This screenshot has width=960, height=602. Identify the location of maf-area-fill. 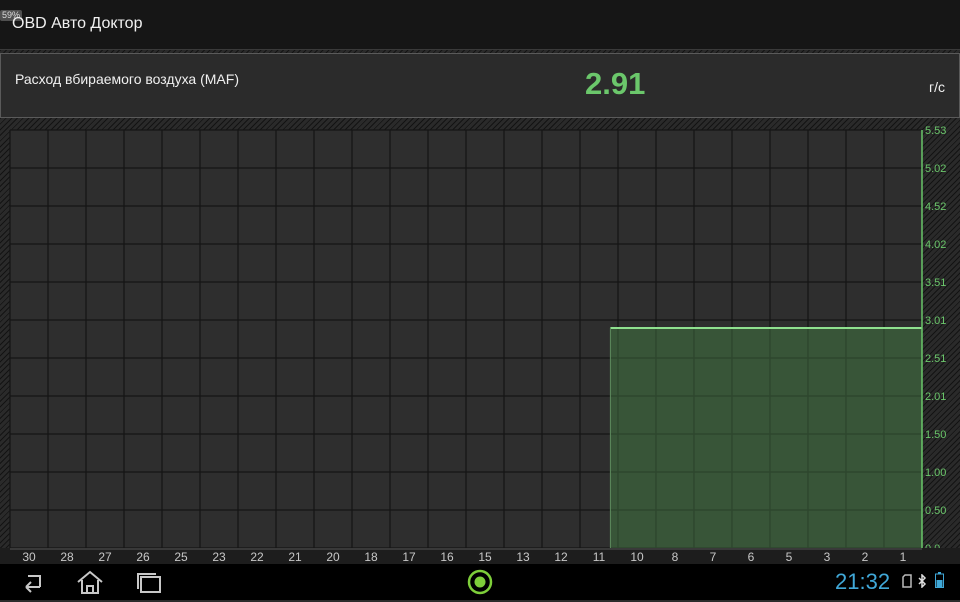
(766, 438).